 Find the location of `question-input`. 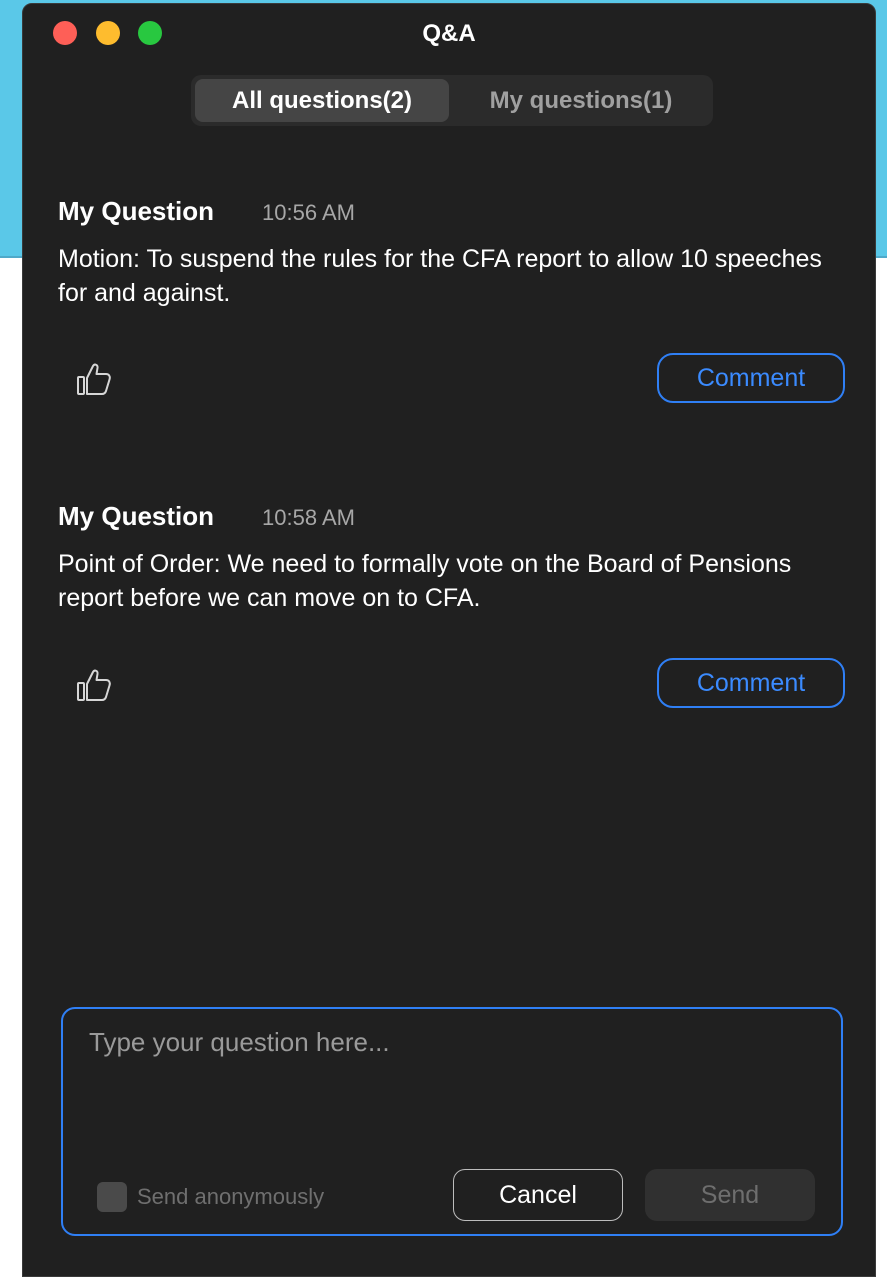

question-input is located at coordinates (449, 1087).